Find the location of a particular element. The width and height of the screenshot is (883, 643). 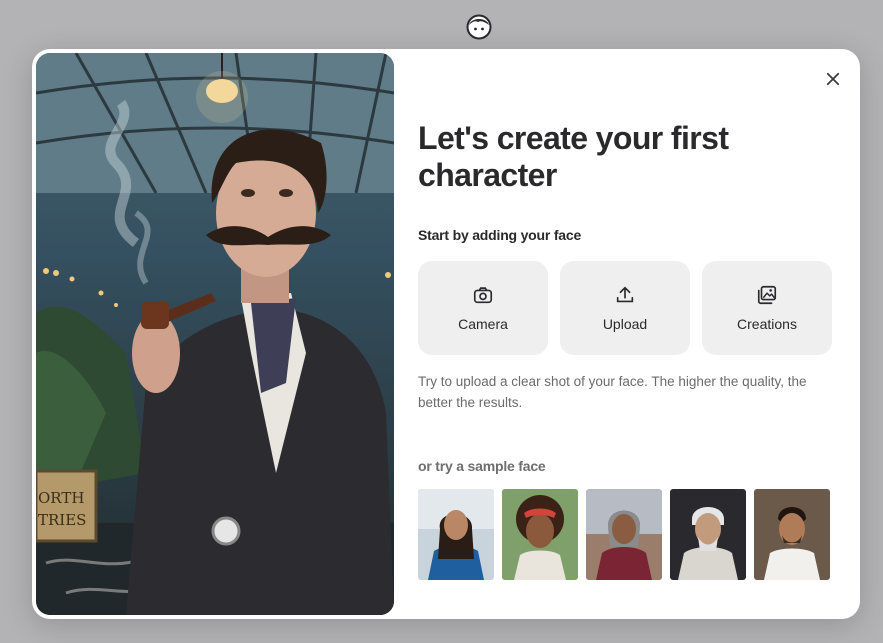

face-source-options: Camera Upload Creations is located at coordinates (625, 308).